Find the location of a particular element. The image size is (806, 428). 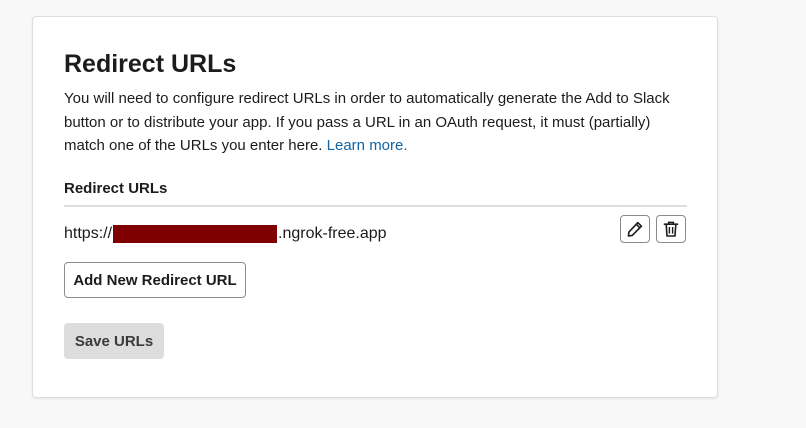

delete-url-button is located at coordinates (671, 229).